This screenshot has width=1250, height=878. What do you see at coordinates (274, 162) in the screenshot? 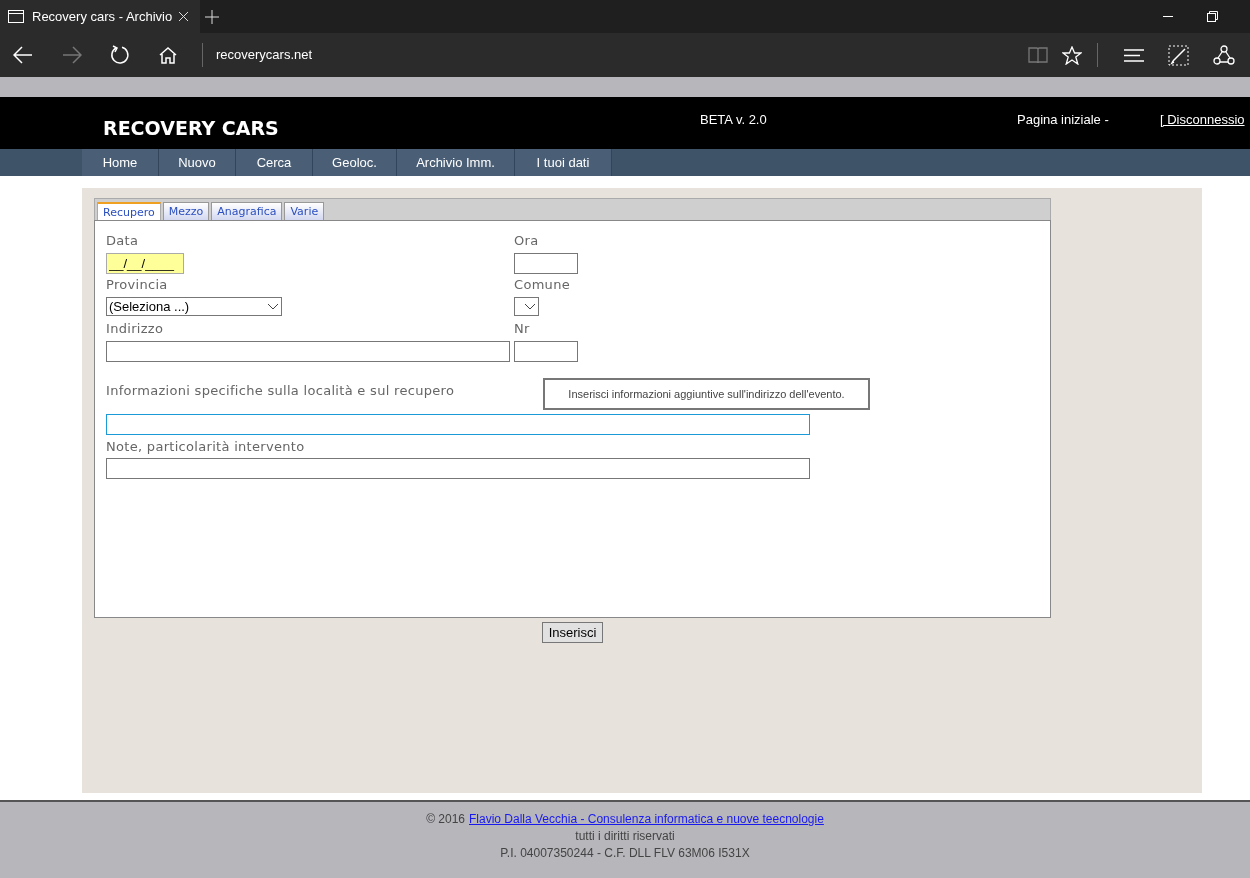
I see `nav-item: Cerca` at bounding box center [274, 162].